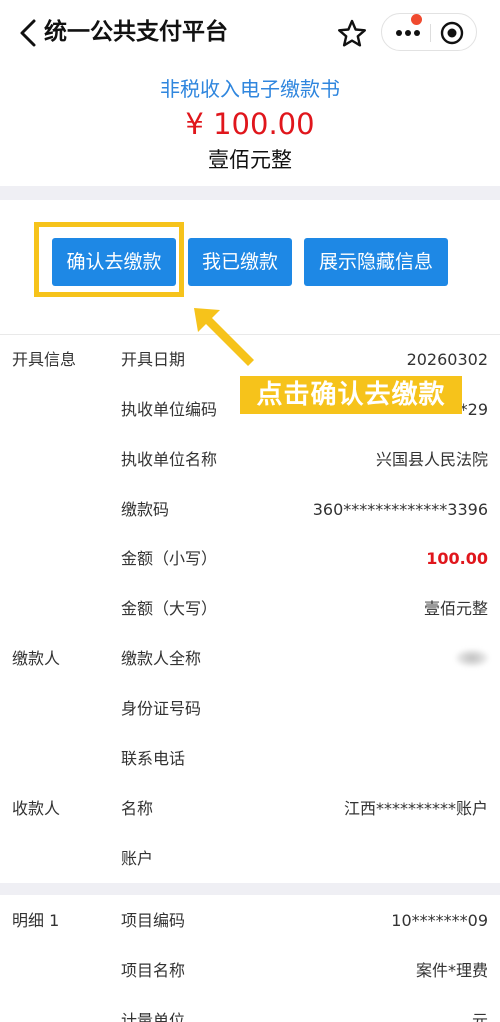  I want to click on capsule-menu, so click(429, 32).